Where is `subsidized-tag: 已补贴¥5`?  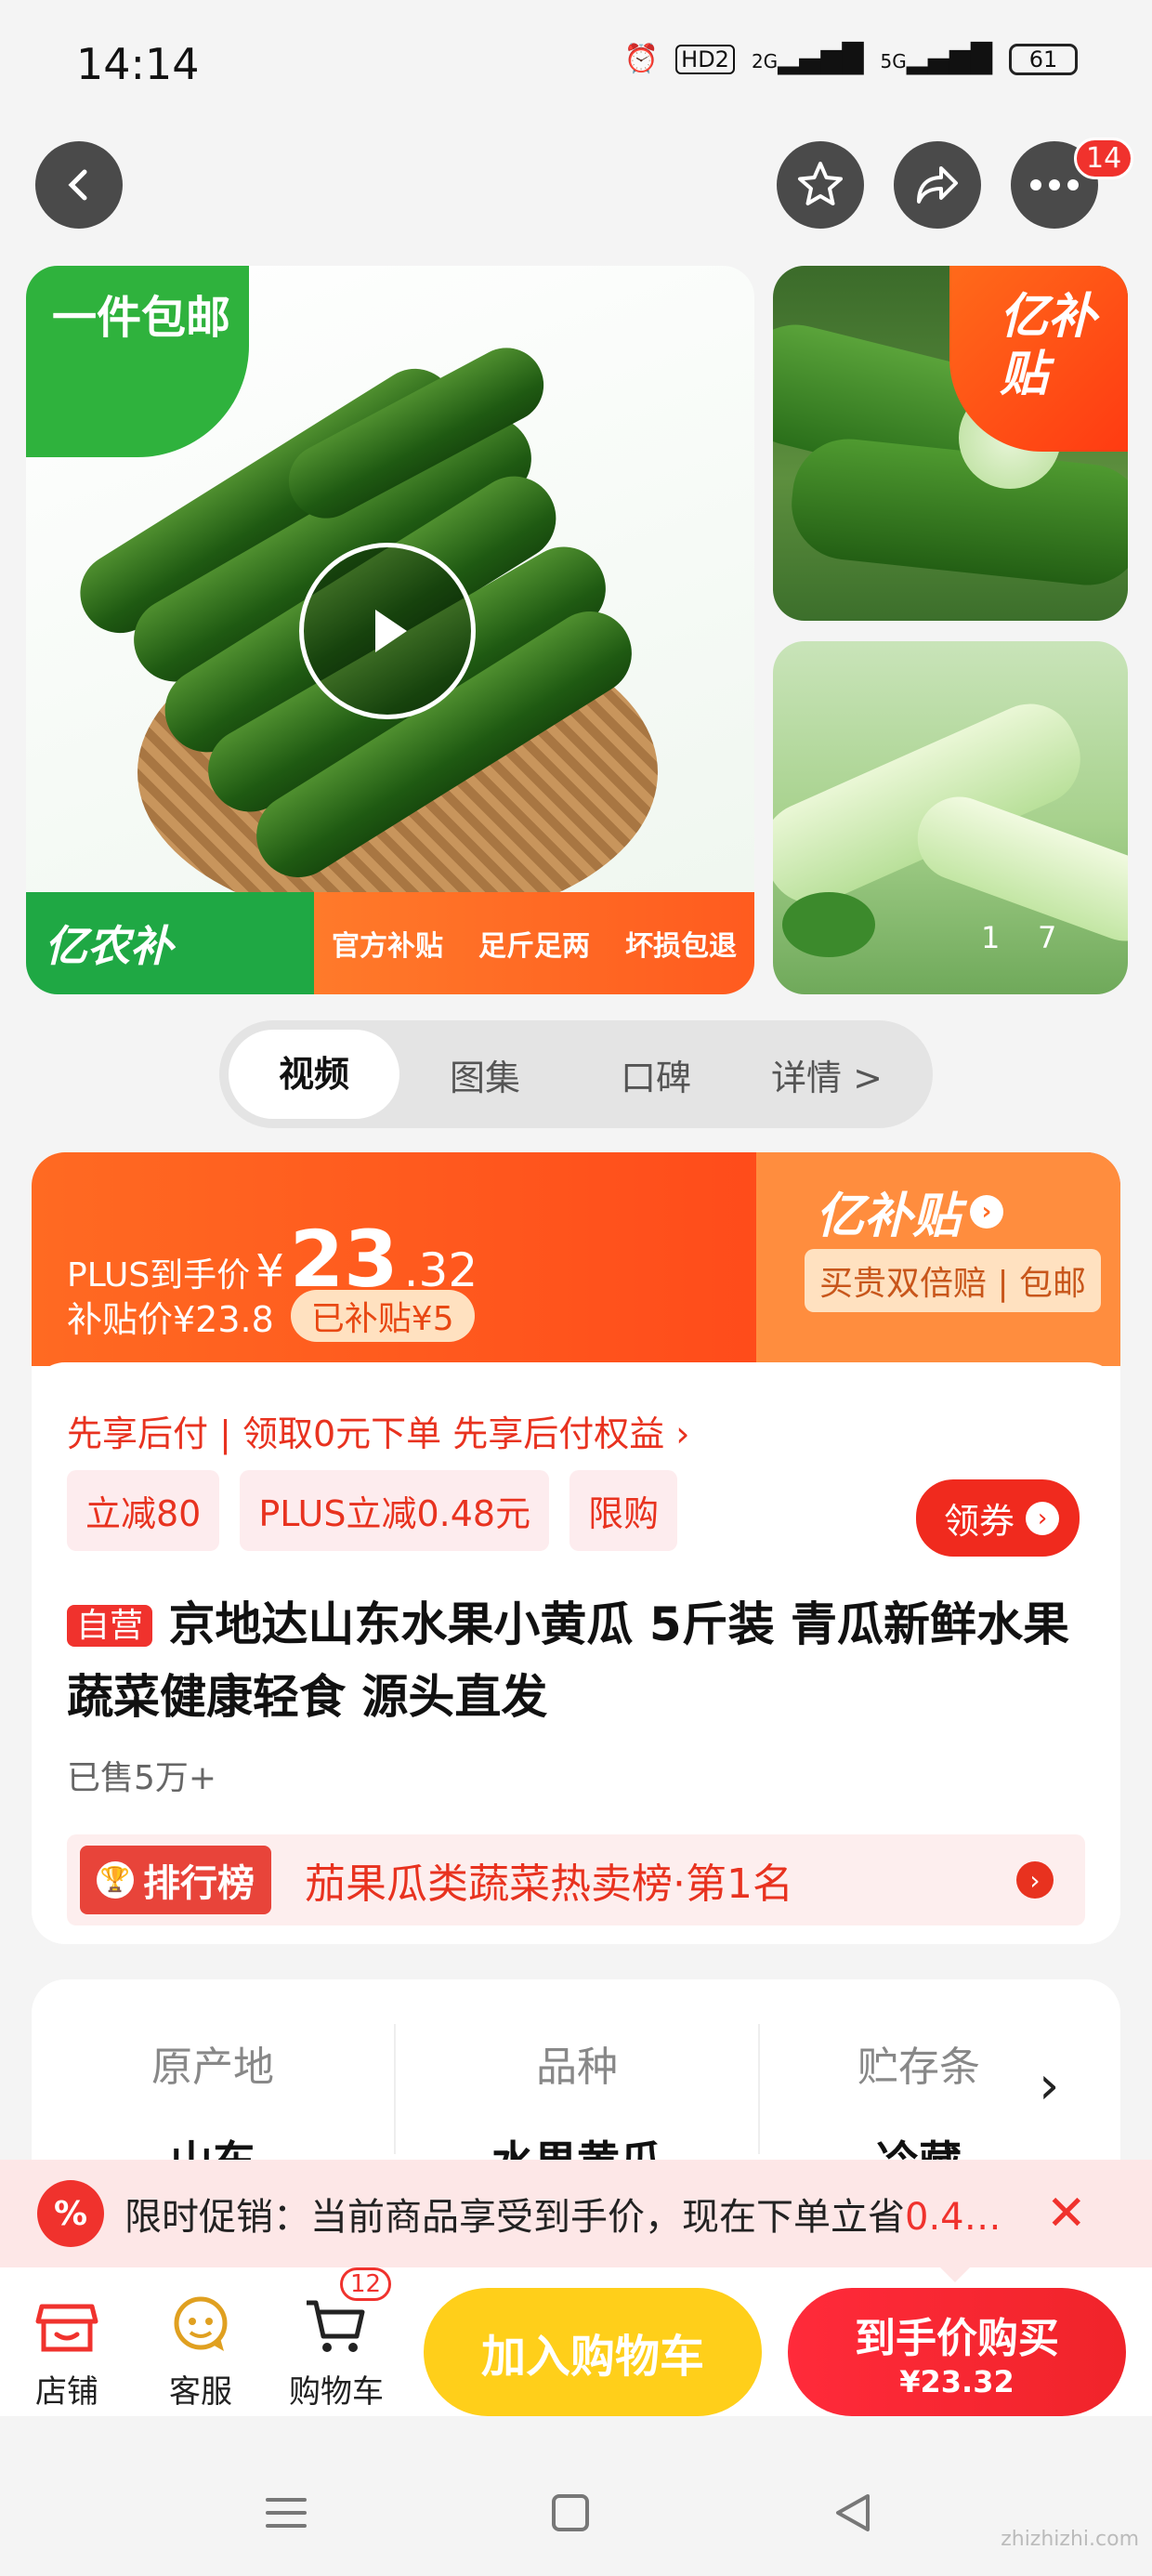
subsidized-tag: 已补贴¥5 is located at coordinates (382, 1316).